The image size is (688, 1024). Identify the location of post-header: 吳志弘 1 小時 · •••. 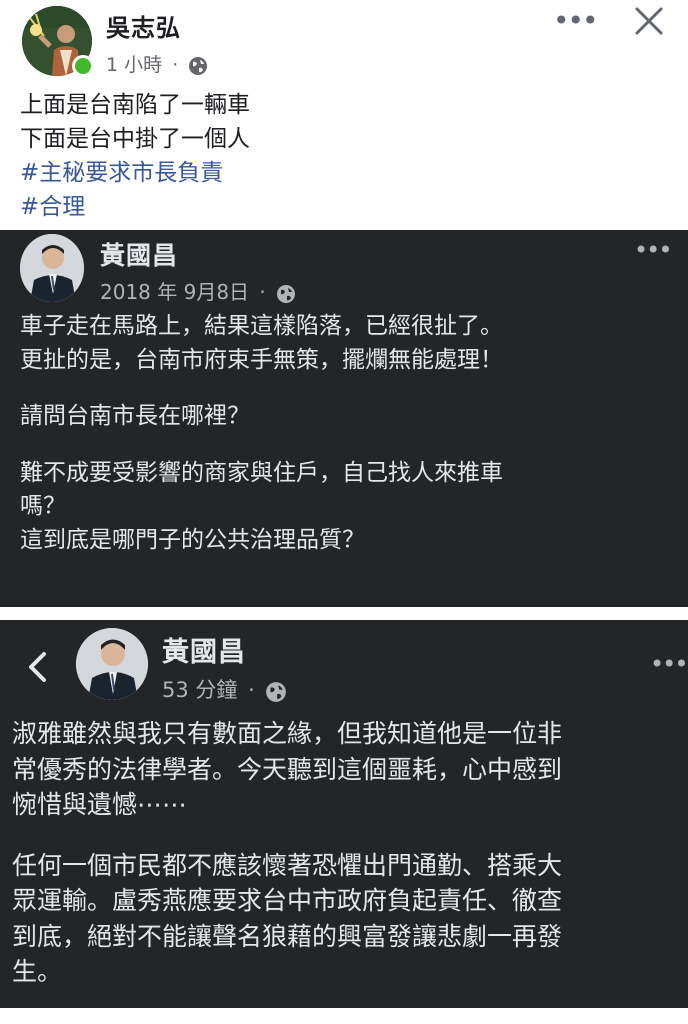
(344, 44).